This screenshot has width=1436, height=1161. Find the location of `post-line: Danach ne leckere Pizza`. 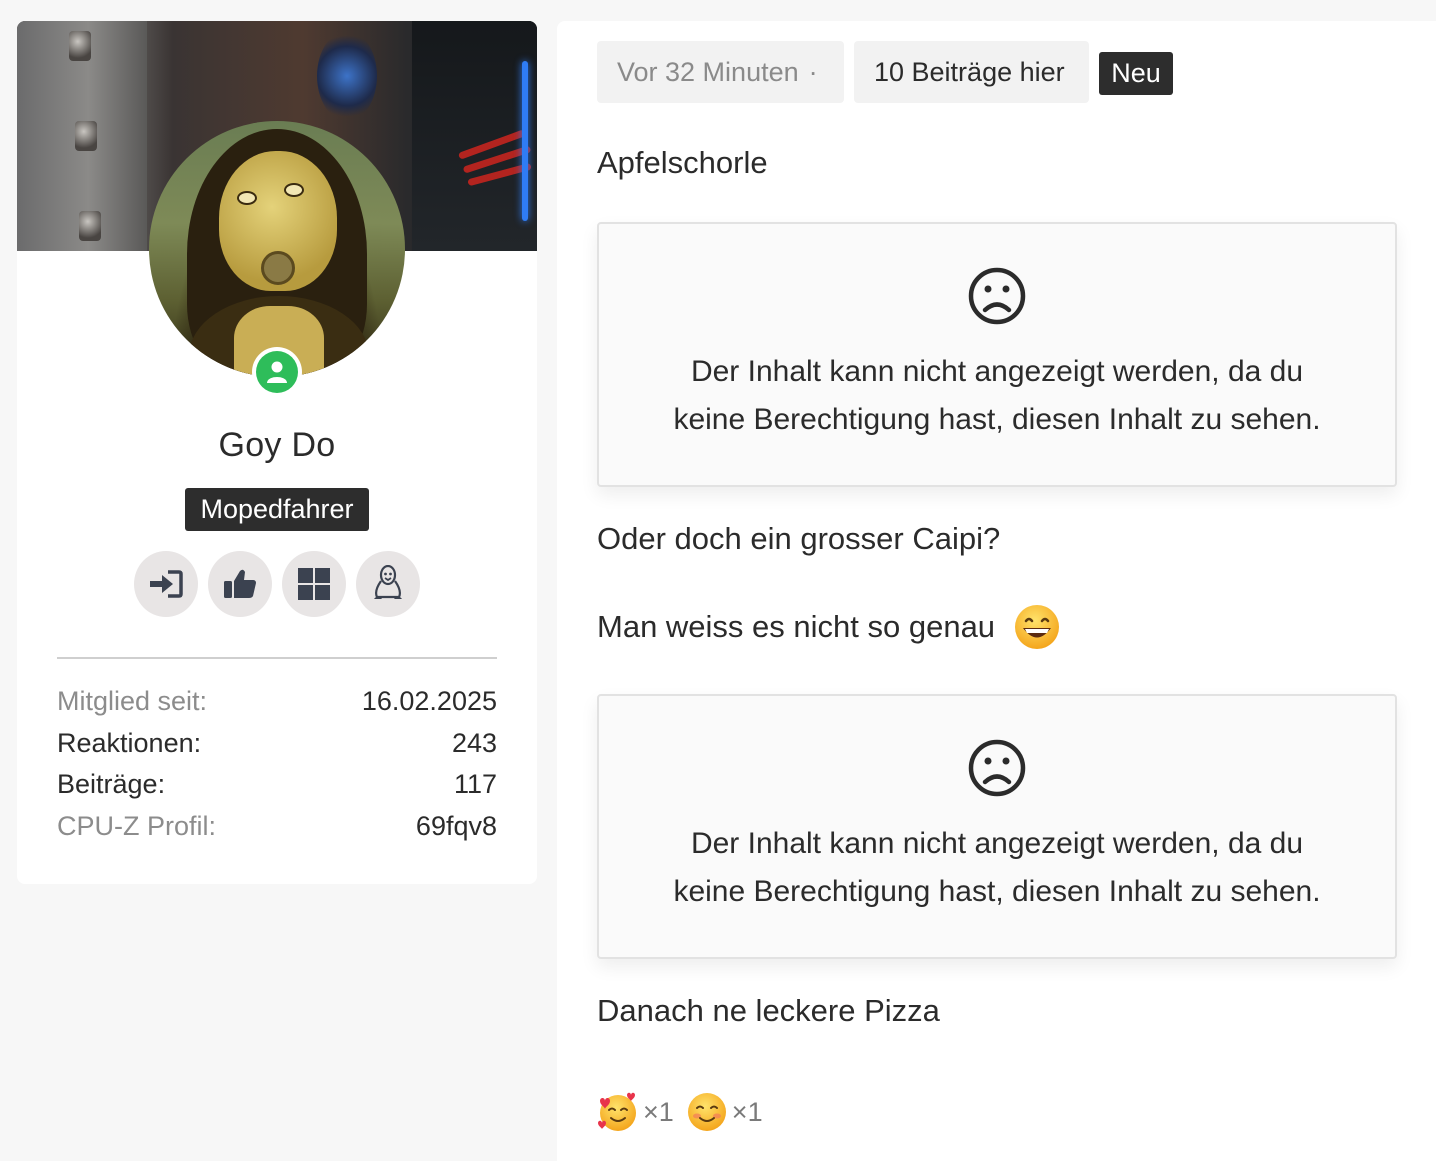

post-line: Danach ne leckere Pizza is located at coordinates (768, 1010).